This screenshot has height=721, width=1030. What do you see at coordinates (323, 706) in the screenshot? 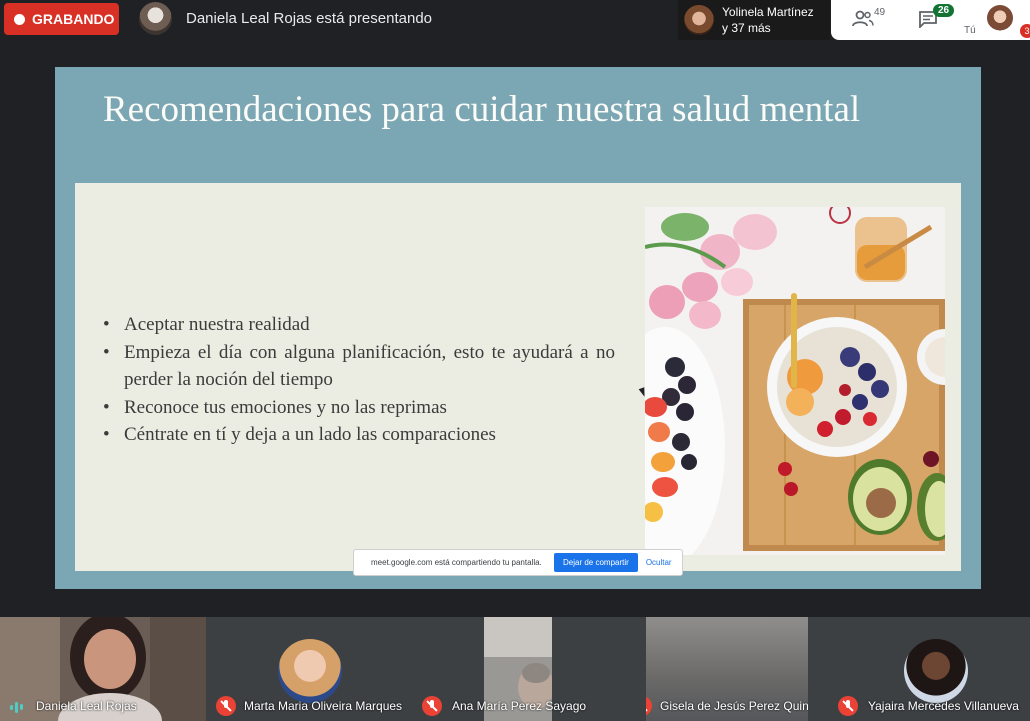
I see `participant-name: Marta Maria Oliveira Marques` at bounding box center [323, 706].